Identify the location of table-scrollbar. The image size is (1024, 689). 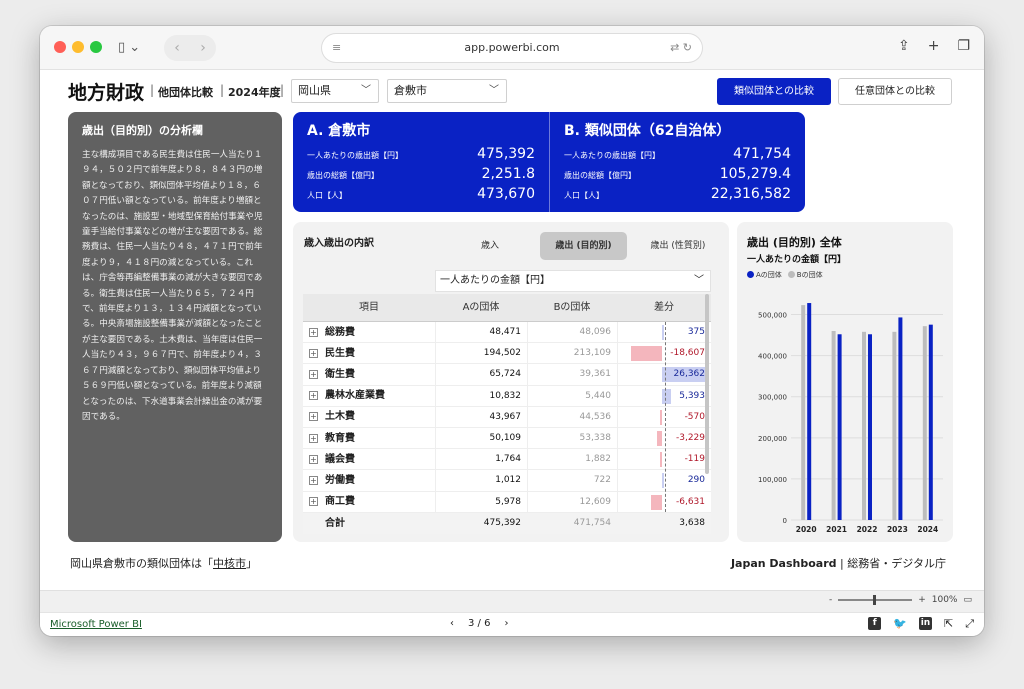
(707, 384).